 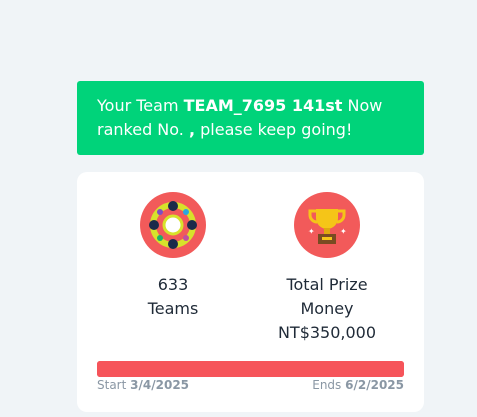 I want to click on end-label: Ends, so click(x=327, y=385).